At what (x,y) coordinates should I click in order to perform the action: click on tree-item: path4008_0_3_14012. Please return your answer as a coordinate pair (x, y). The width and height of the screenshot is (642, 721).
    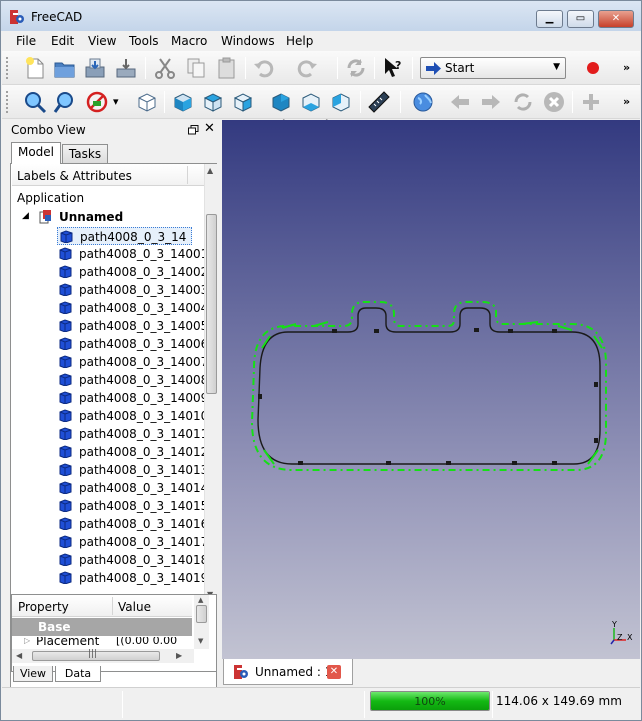
    Looking at the image, I should click on (130, 452).